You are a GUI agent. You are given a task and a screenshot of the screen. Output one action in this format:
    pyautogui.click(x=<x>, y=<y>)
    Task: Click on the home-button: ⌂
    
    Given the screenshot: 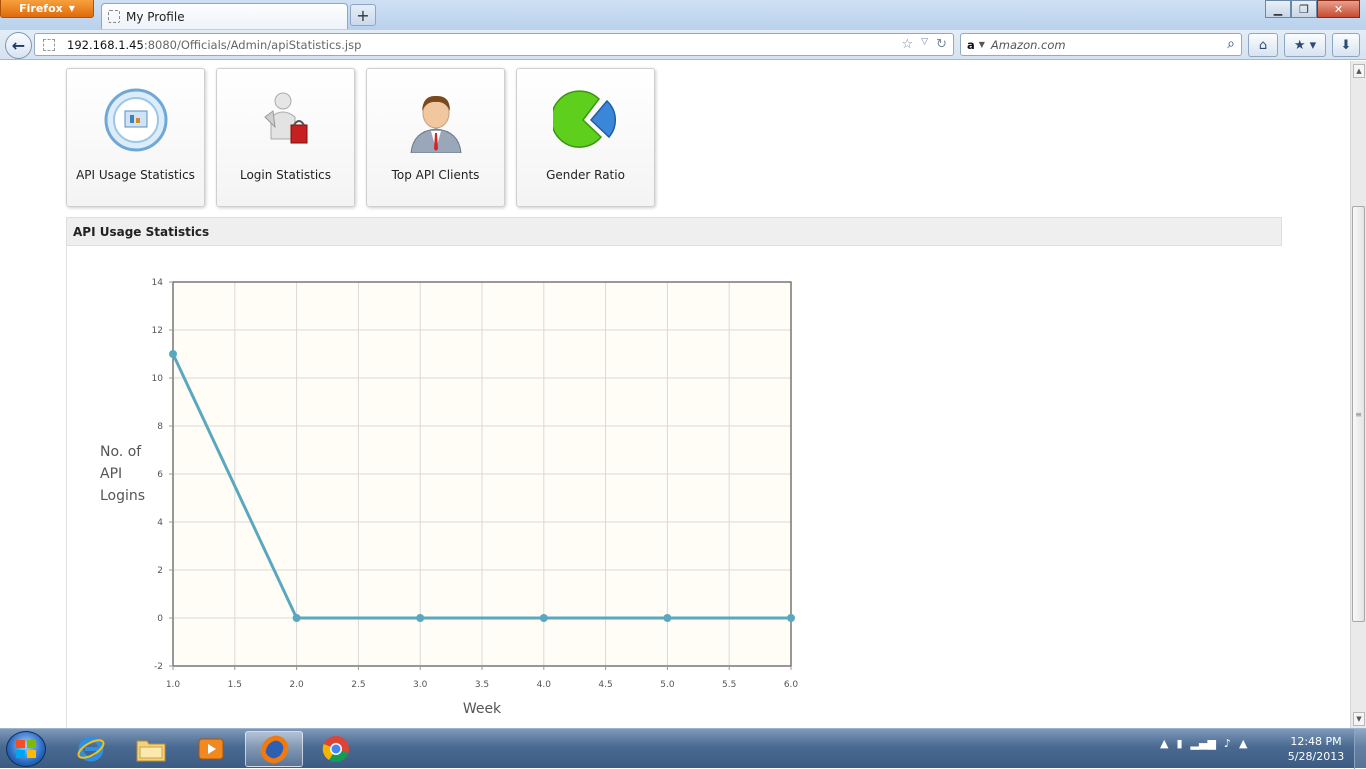 What is the action you would take?
    pyautogui.click(x=1263, y=45)
    